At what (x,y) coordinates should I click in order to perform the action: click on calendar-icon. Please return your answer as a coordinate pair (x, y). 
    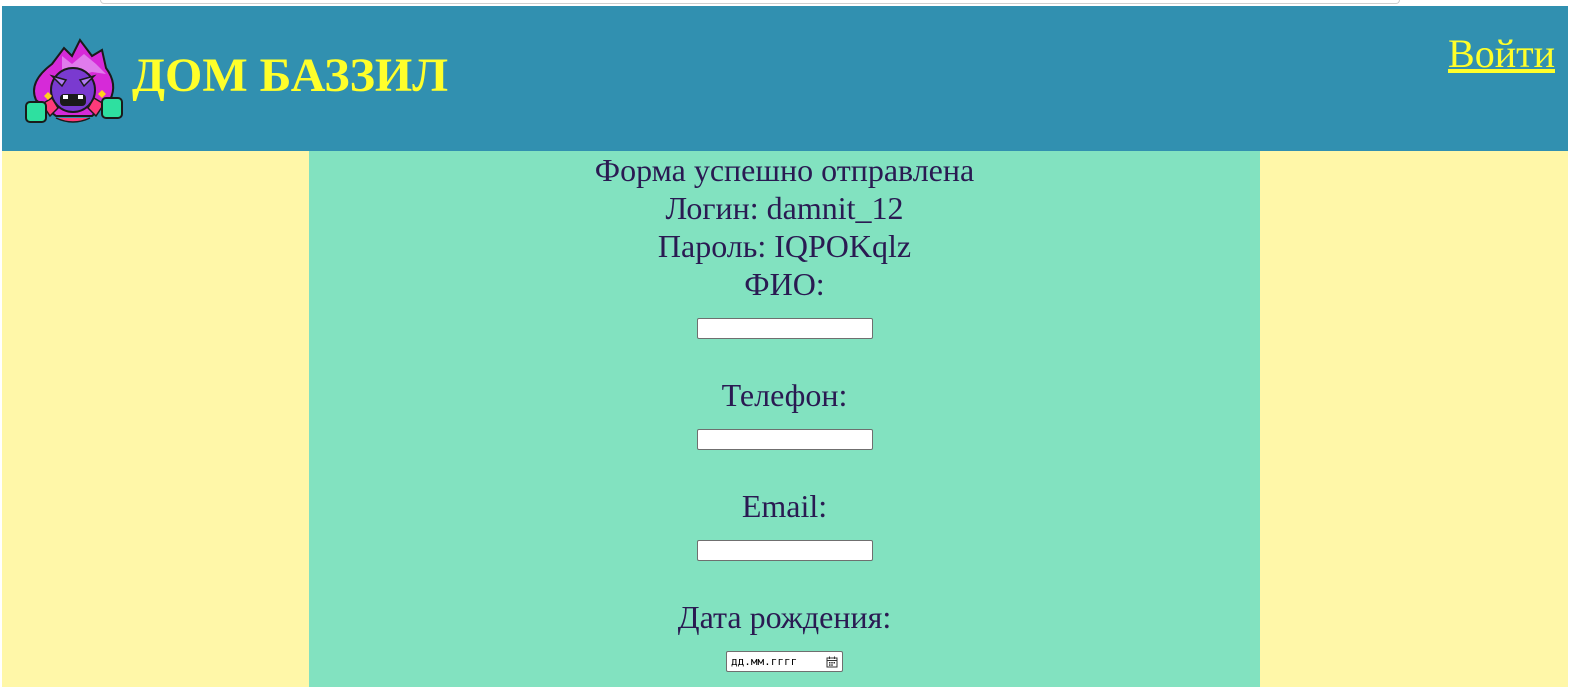
    Looking at the image, I should click on (832, 662).